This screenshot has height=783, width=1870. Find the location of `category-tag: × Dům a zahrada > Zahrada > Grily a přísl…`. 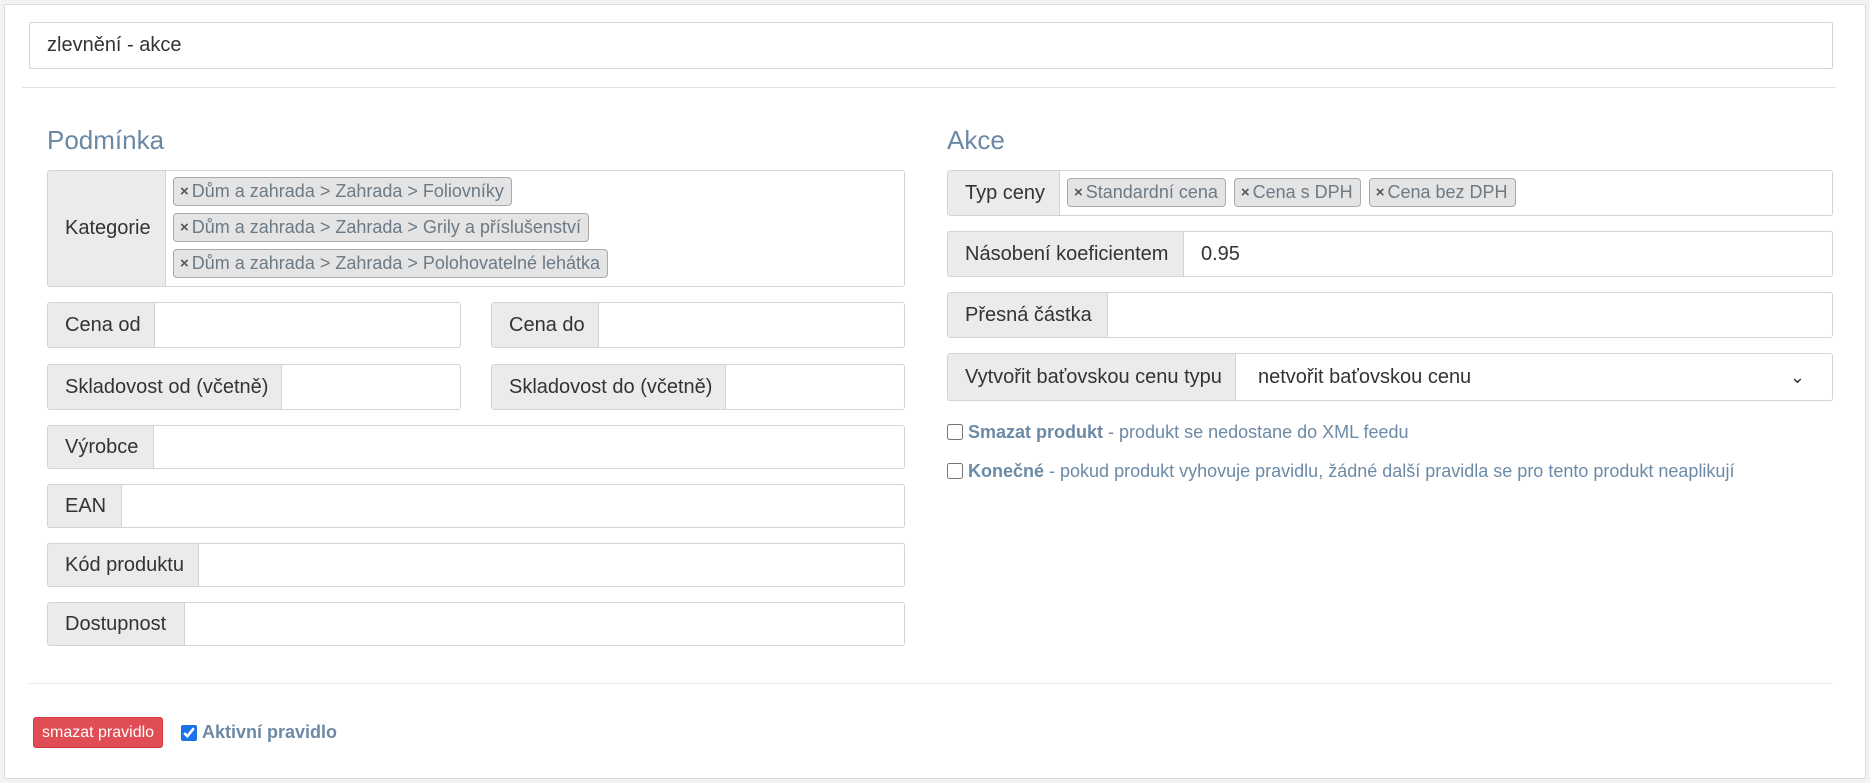

category-tag: × Dům a zahrada > Zahrada > Grily a přísl… is located at coordinates (381, 227).